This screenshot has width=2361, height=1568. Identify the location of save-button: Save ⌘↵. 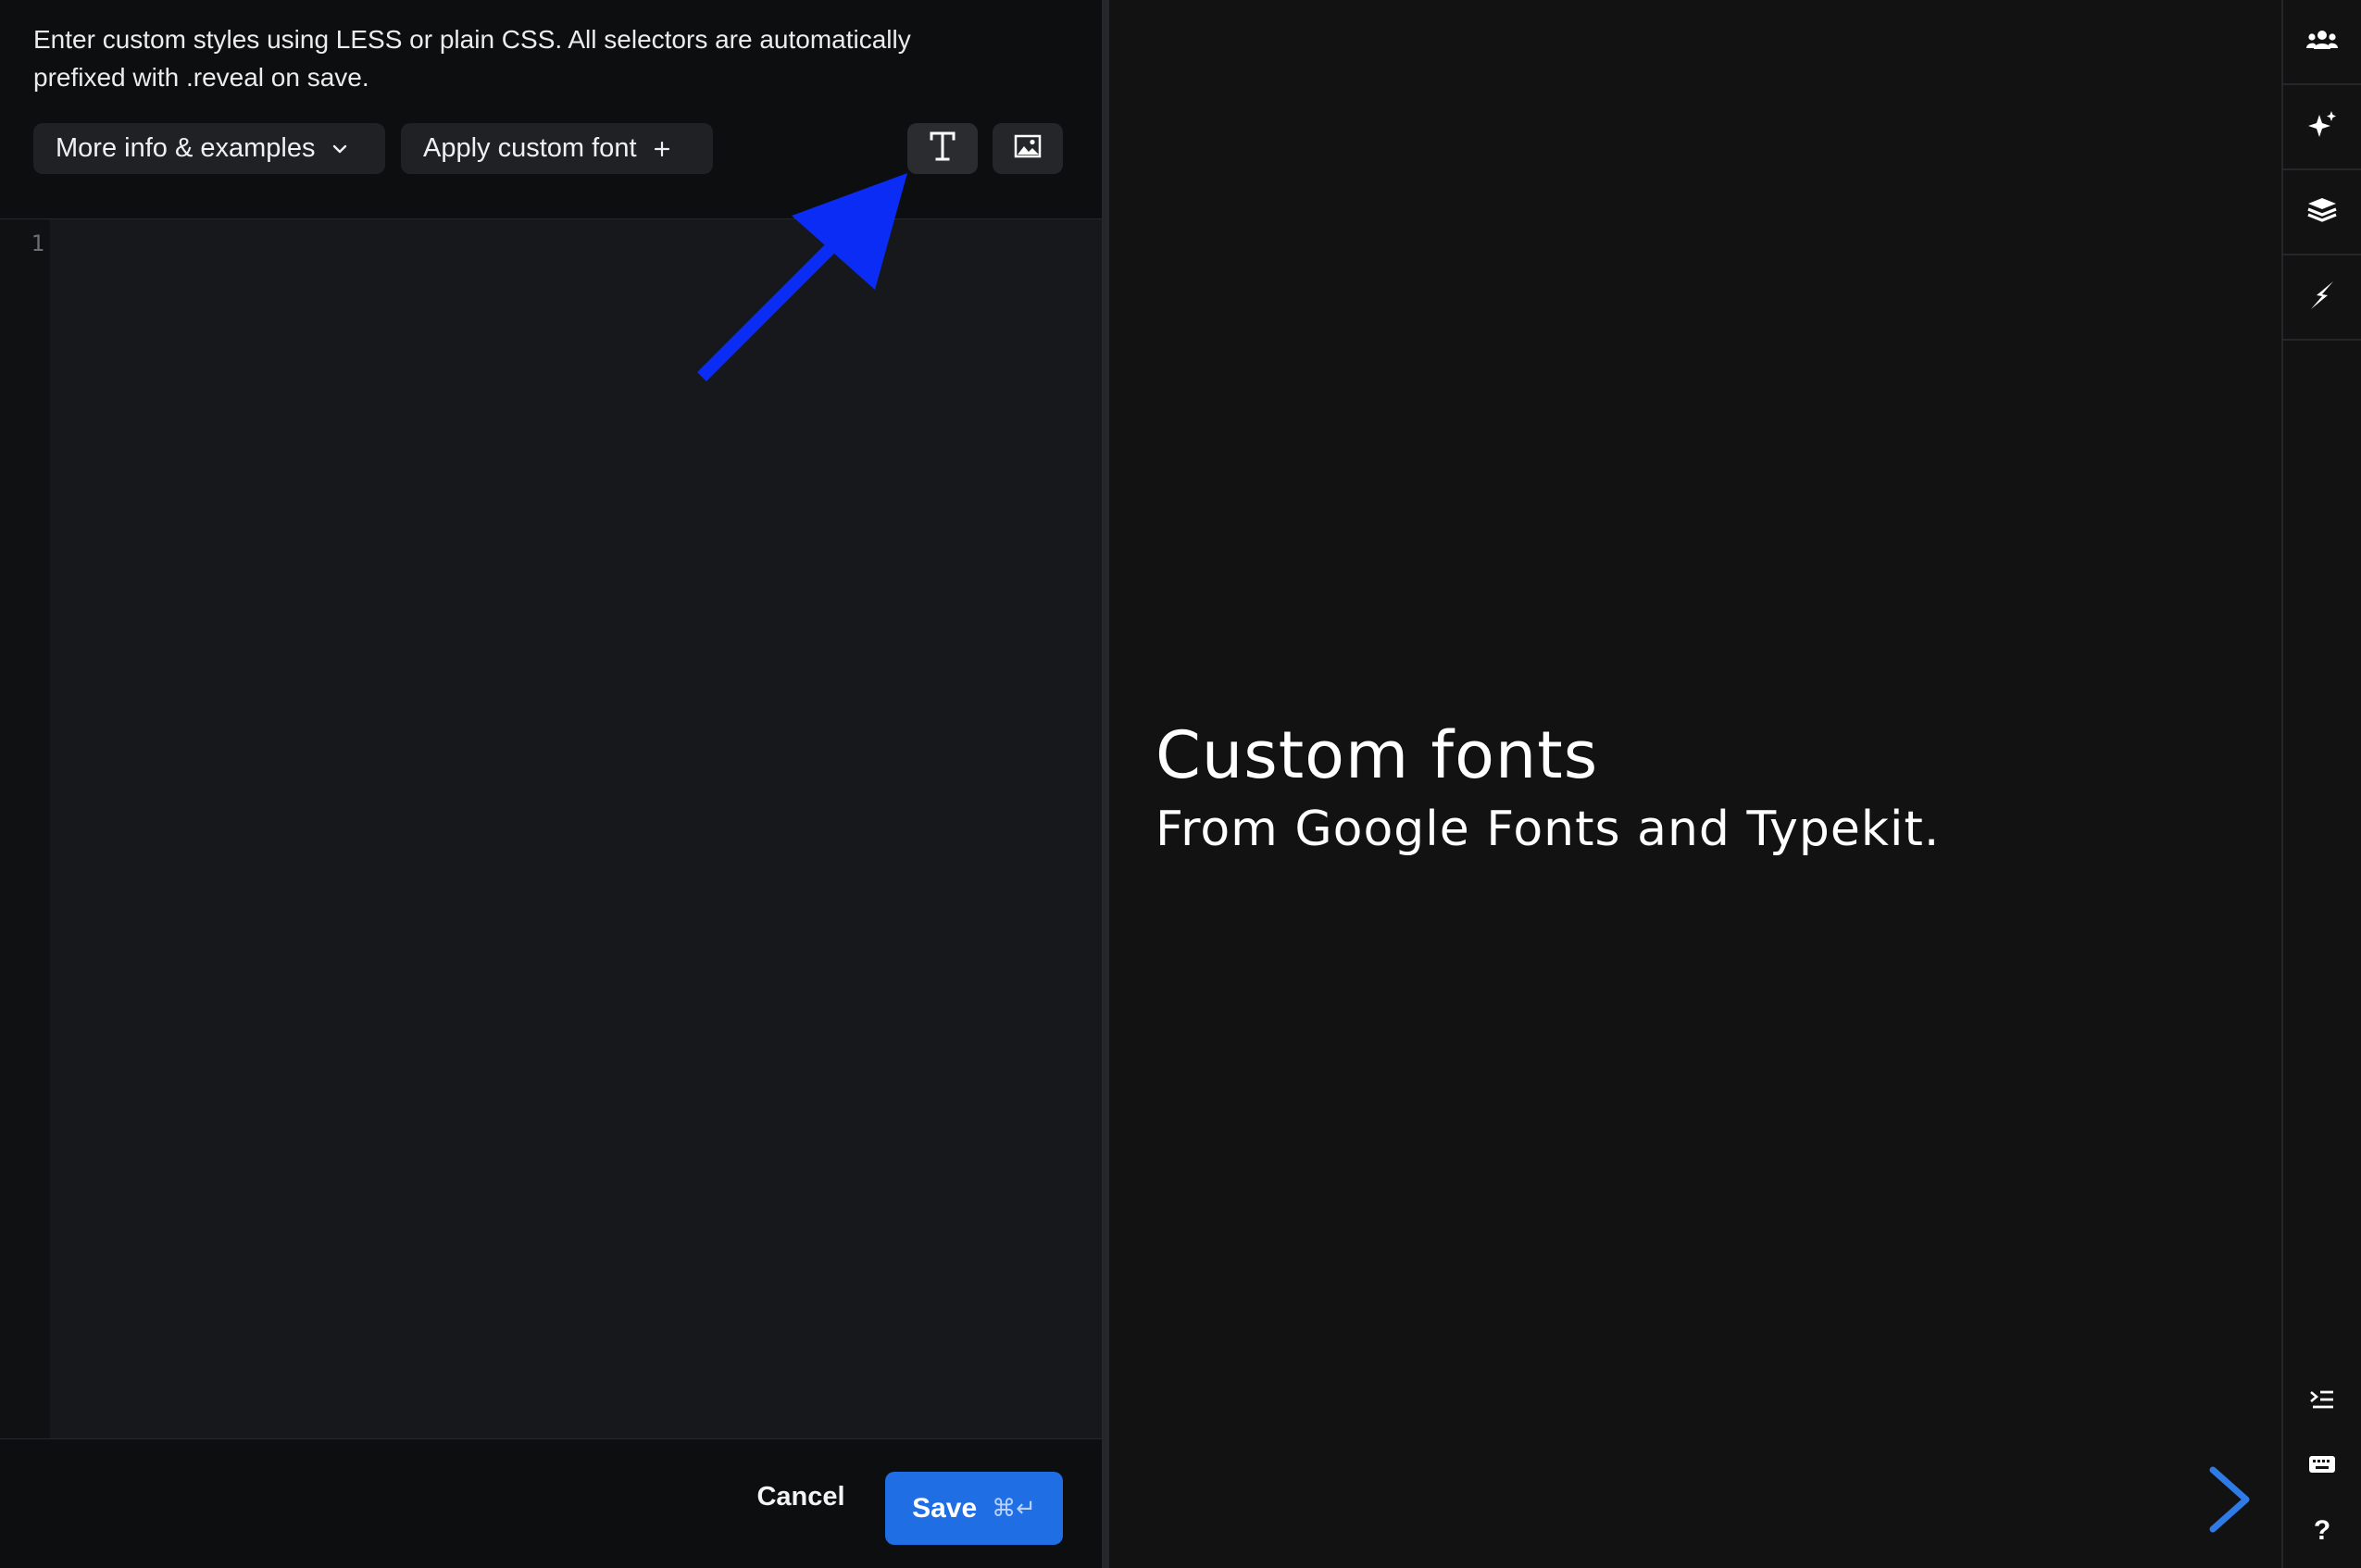
(974, 1508).